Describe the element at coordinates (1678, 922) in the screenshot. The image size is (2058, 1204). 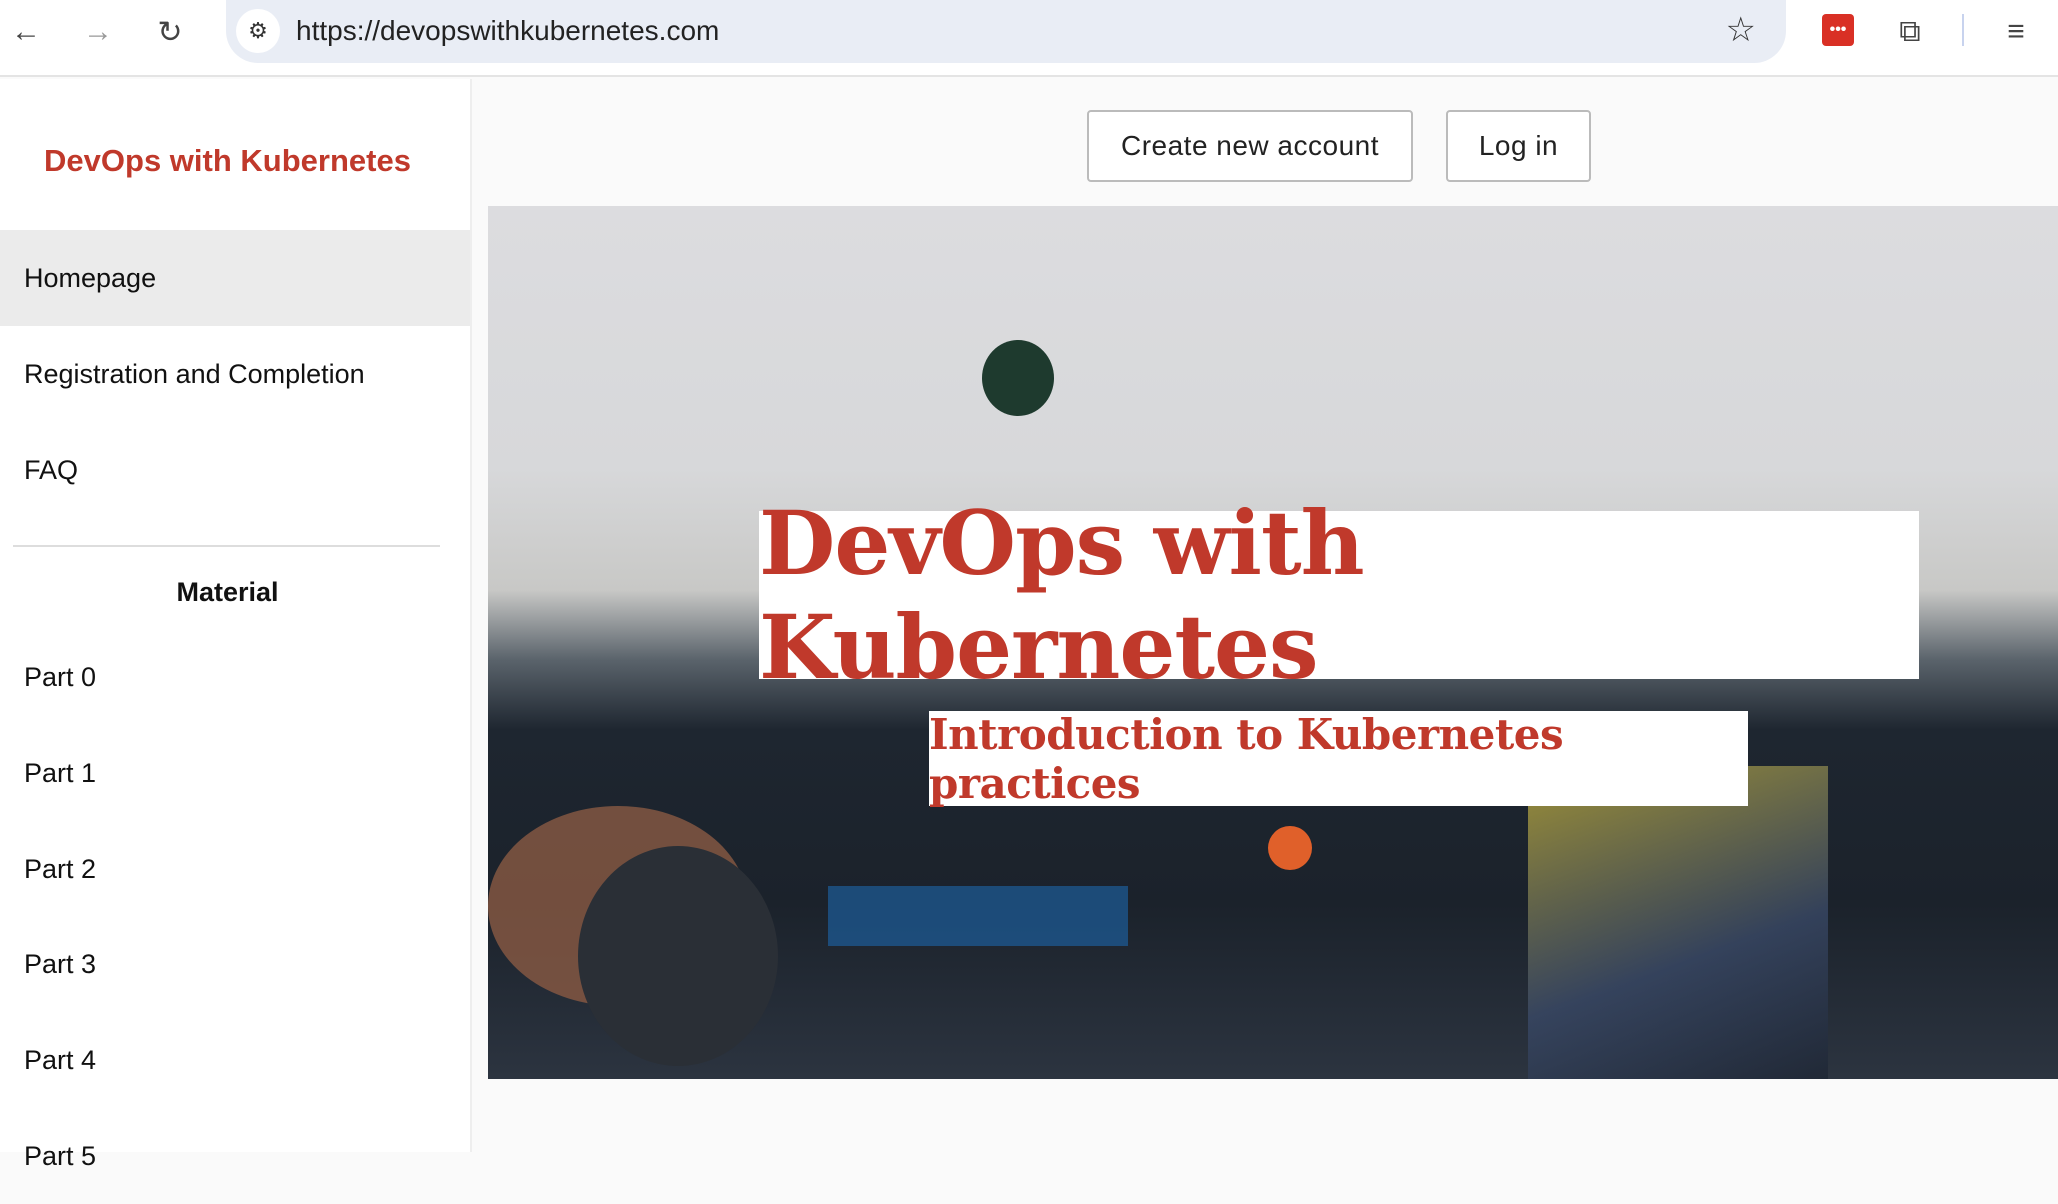
I see `hero-instrument-display` at that location.